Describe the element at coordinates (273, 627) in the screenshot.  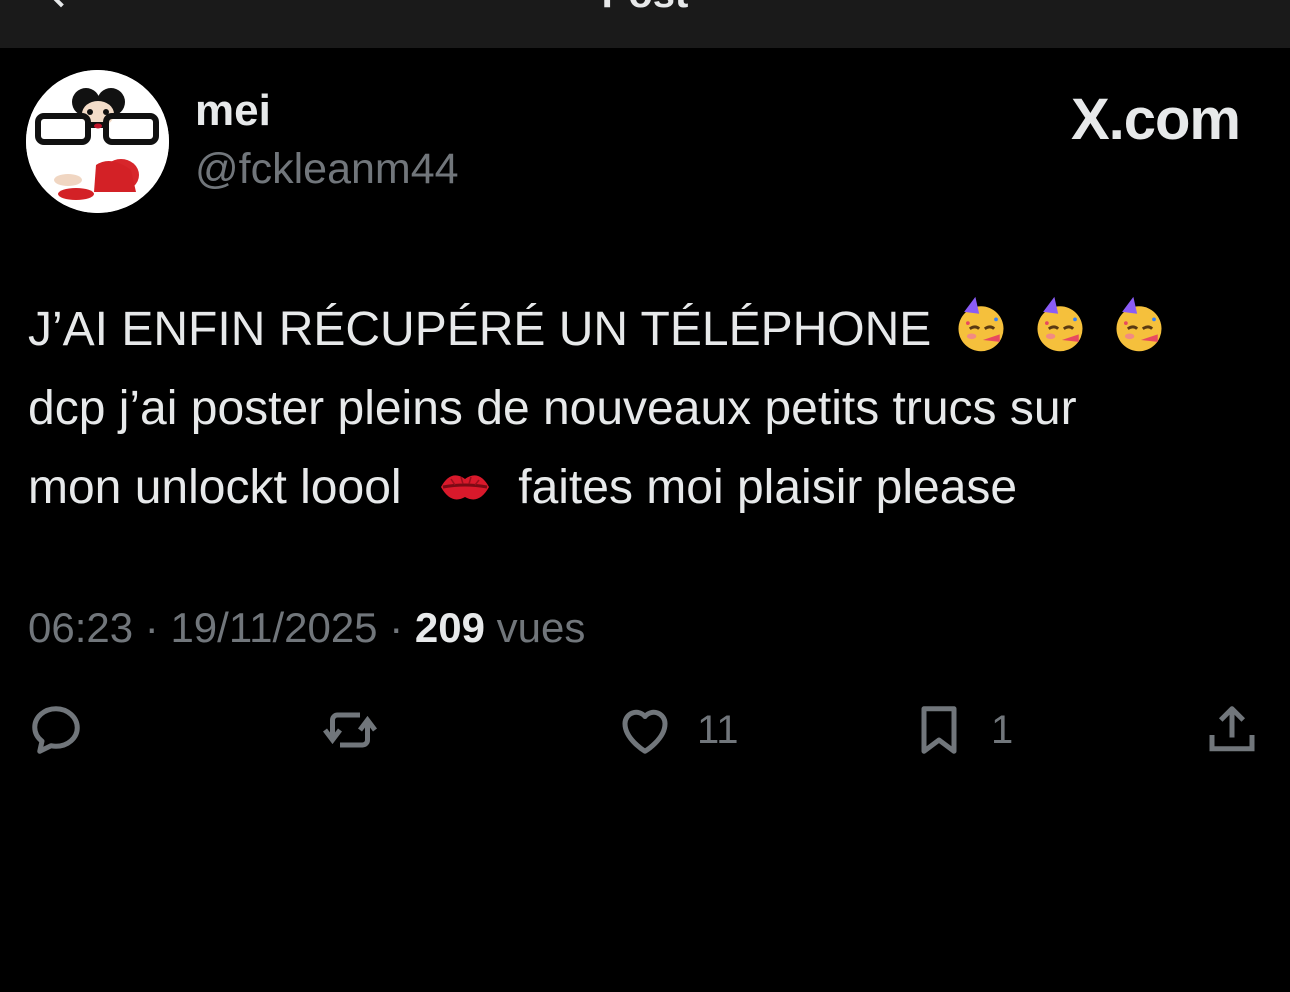
I see `post-date: 19/11/2025` at that location.